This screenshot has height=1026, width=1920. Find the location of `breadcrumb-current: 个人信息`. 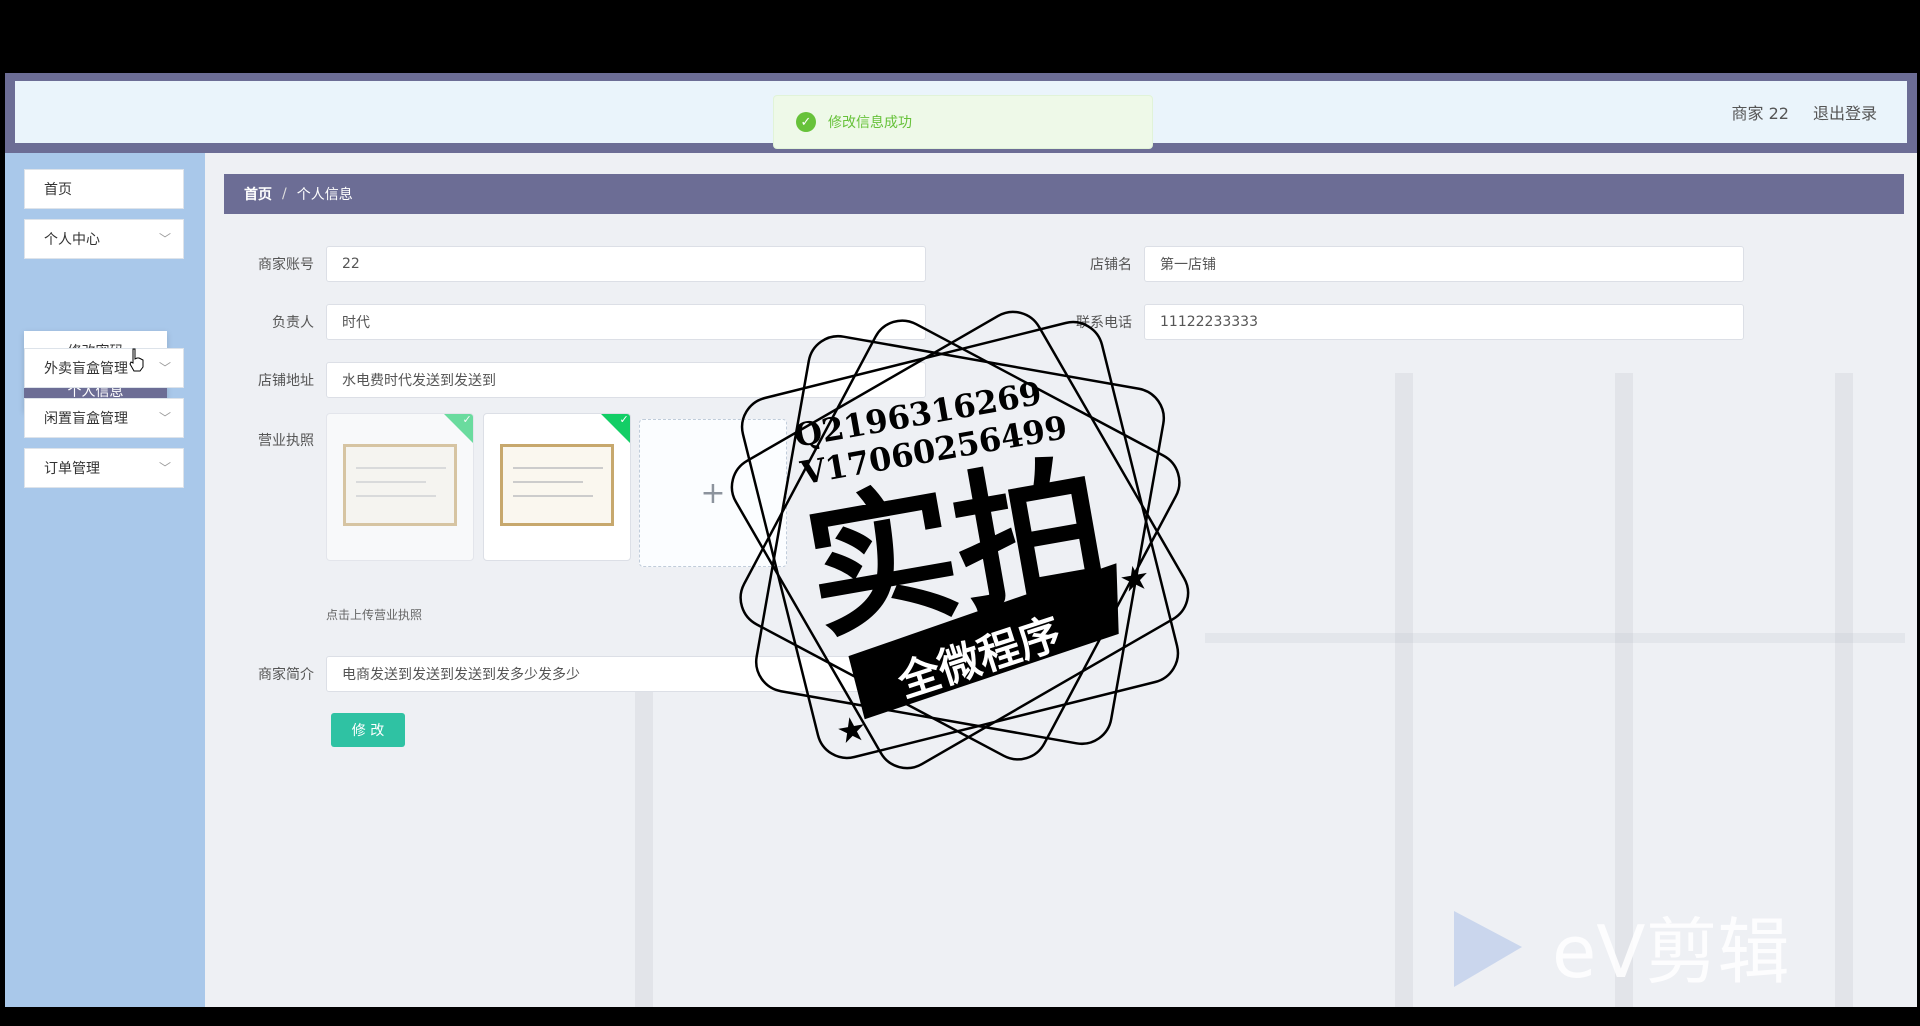

breadcrumb-current: 个人信息 is located at coordinates (324, 195).